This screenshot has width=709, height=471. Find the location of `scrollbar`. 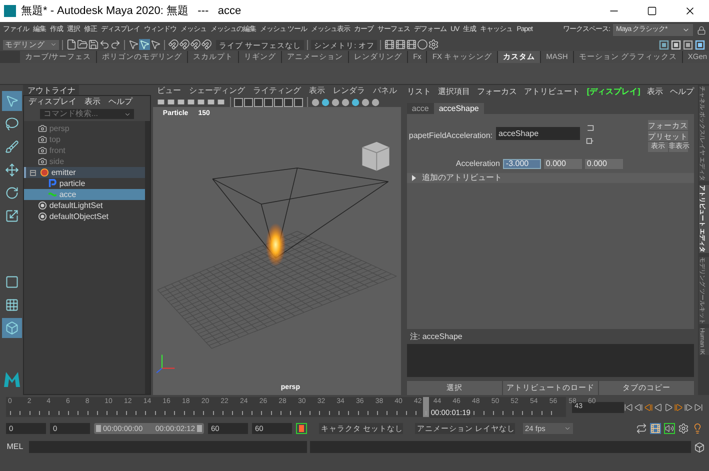

scrollbar is located at coordinates (147, 257).